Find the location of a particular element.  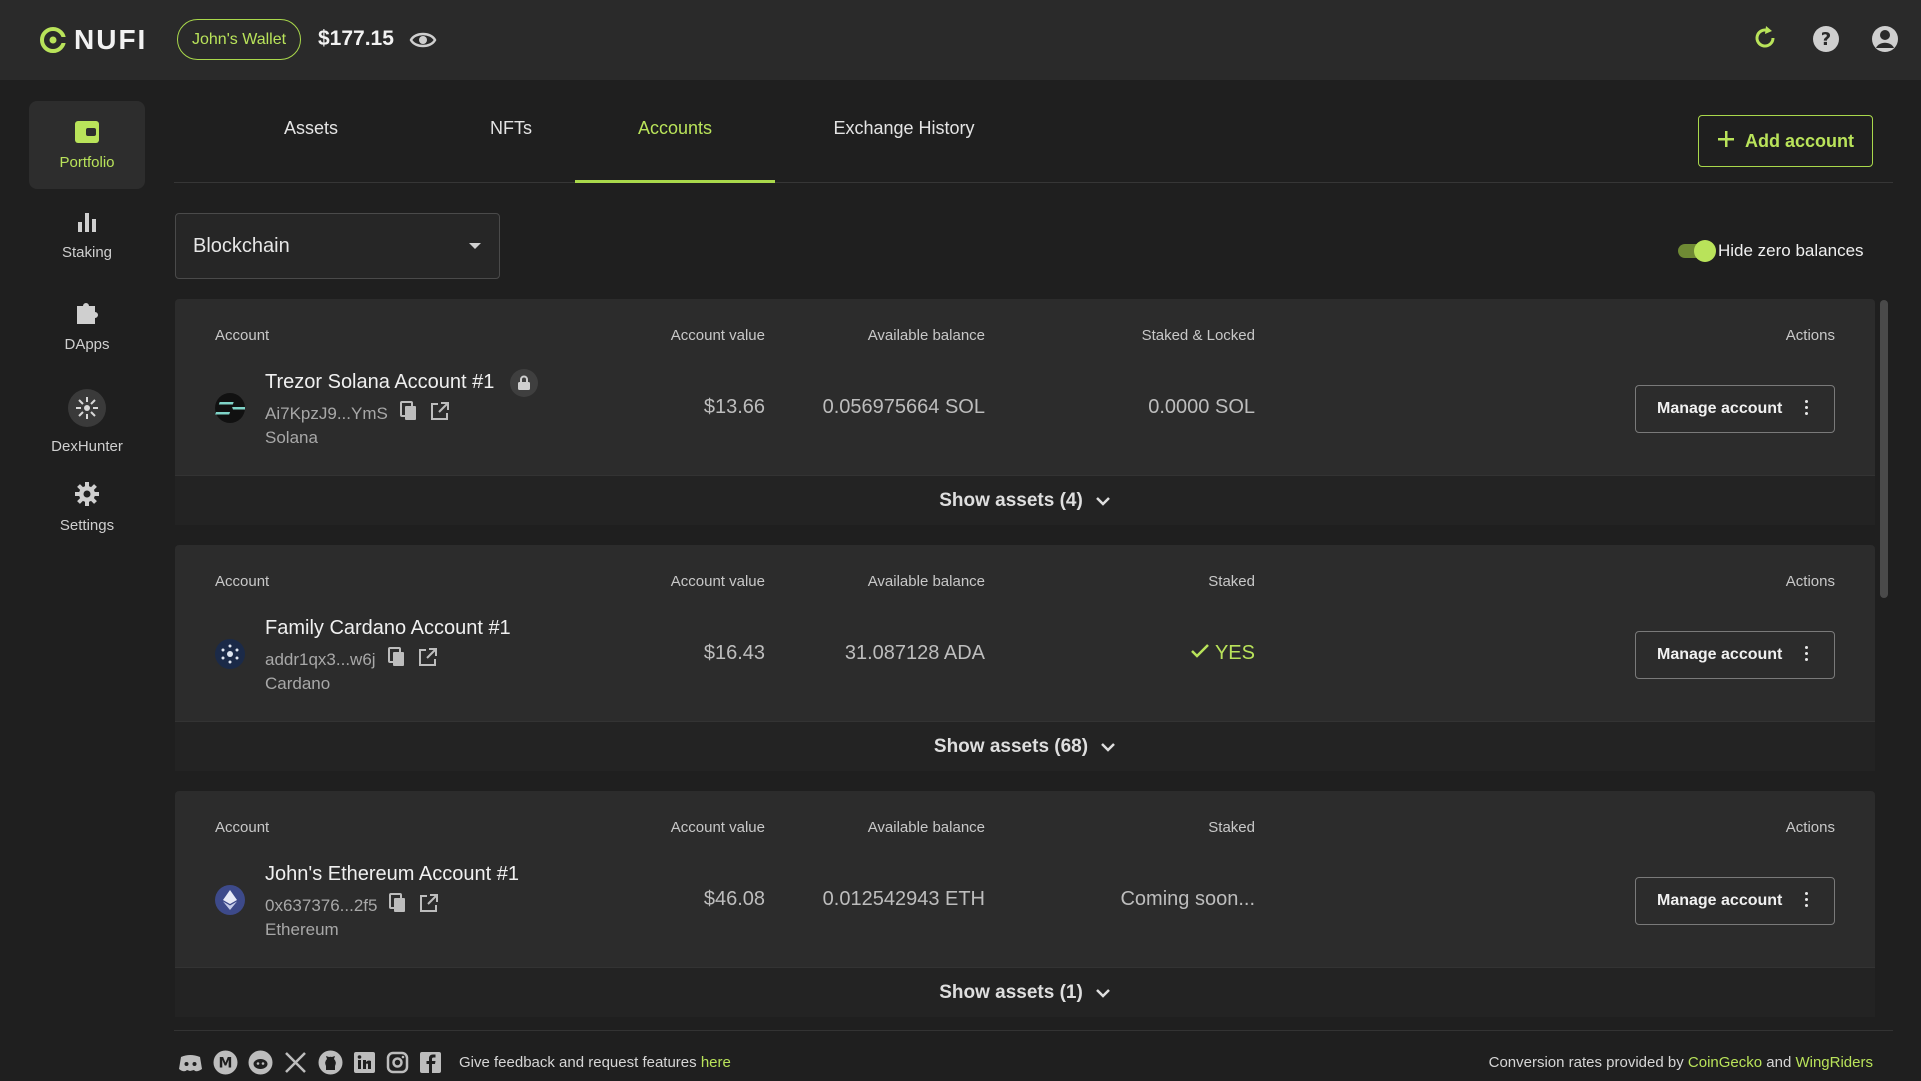

cardano-icon is located at coordinates (230, 654).